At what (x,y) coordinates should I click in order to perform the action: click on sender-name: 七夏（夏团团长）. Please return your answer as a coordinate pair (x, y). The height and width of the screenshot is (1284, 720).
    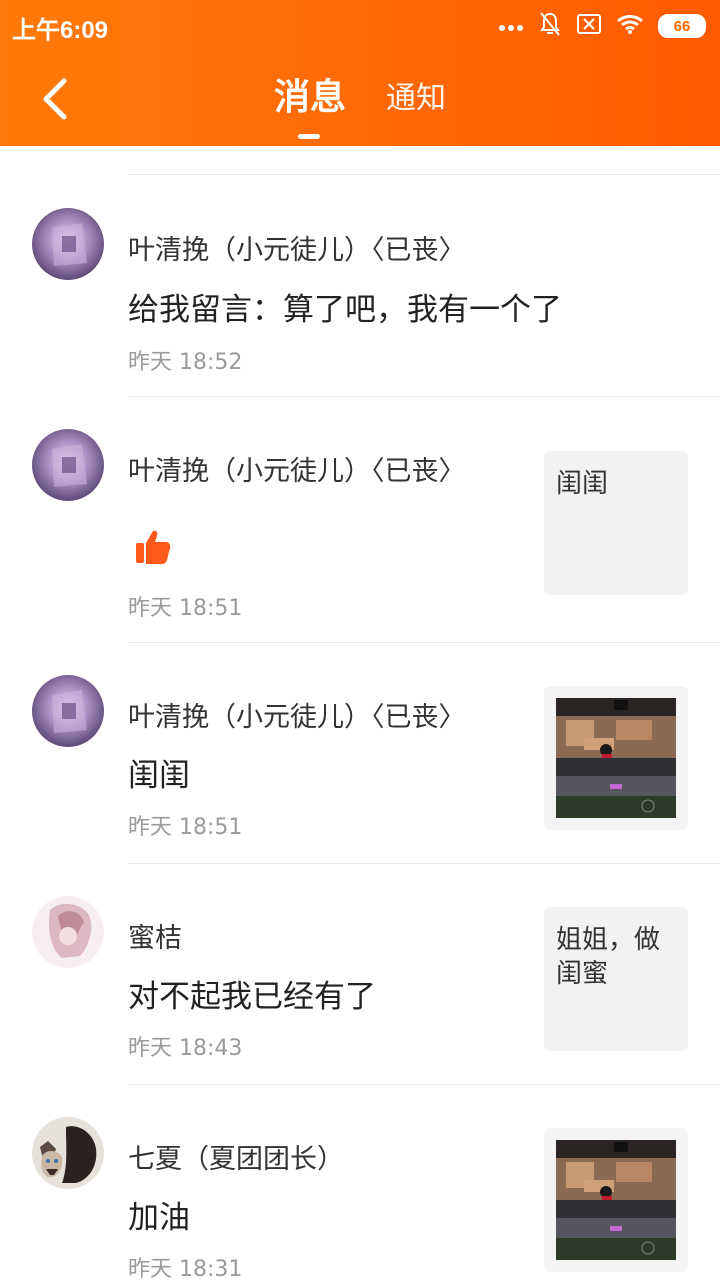
    Looking at the image, I should click on (236, 1159).